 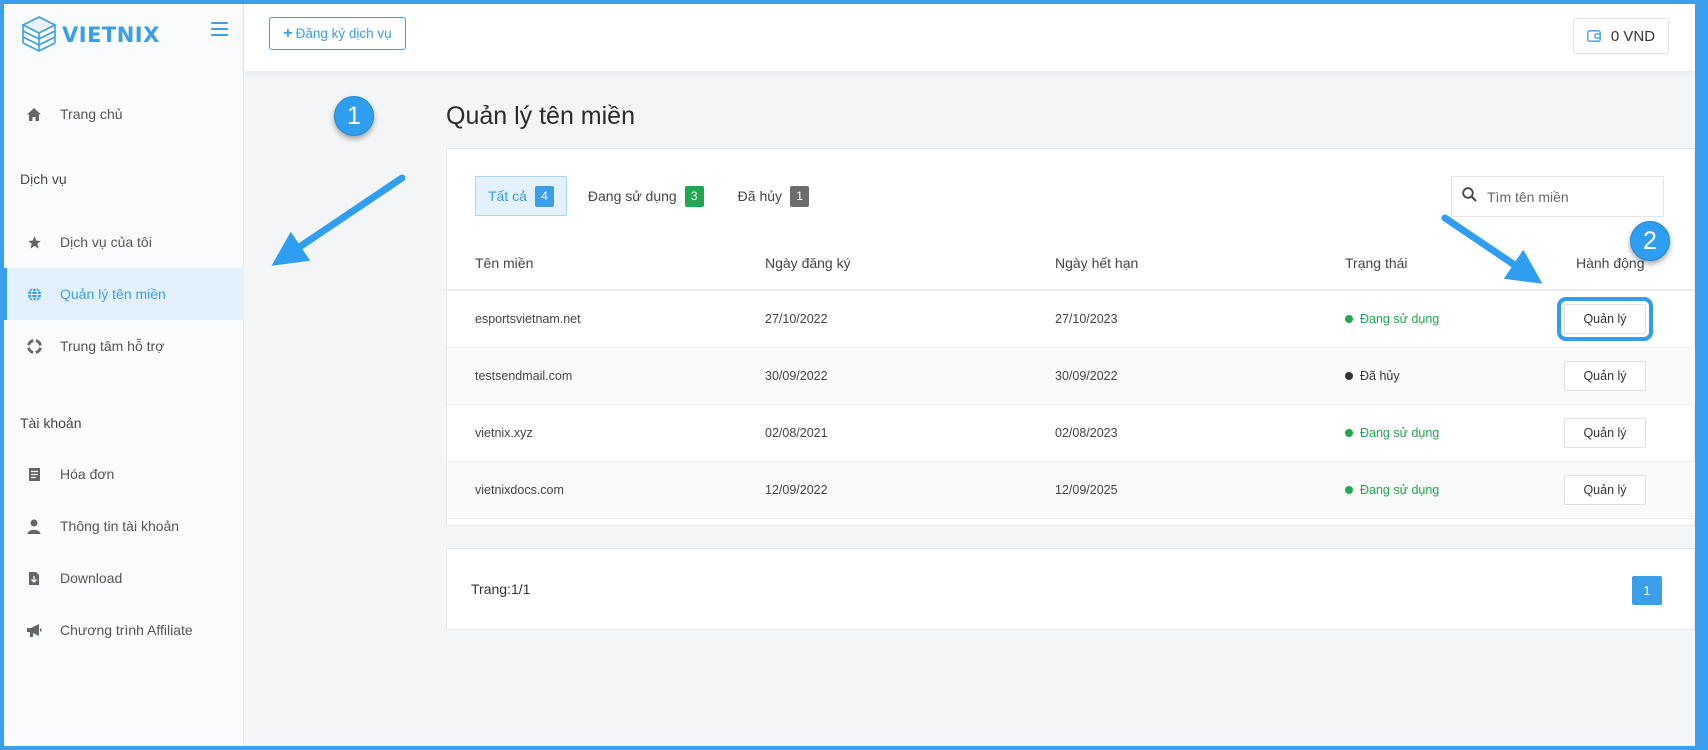 What do you see at coordinates (219, 29) in the screenshot?
I see `menu-toggle-icon` at bounding box center [219, 29].